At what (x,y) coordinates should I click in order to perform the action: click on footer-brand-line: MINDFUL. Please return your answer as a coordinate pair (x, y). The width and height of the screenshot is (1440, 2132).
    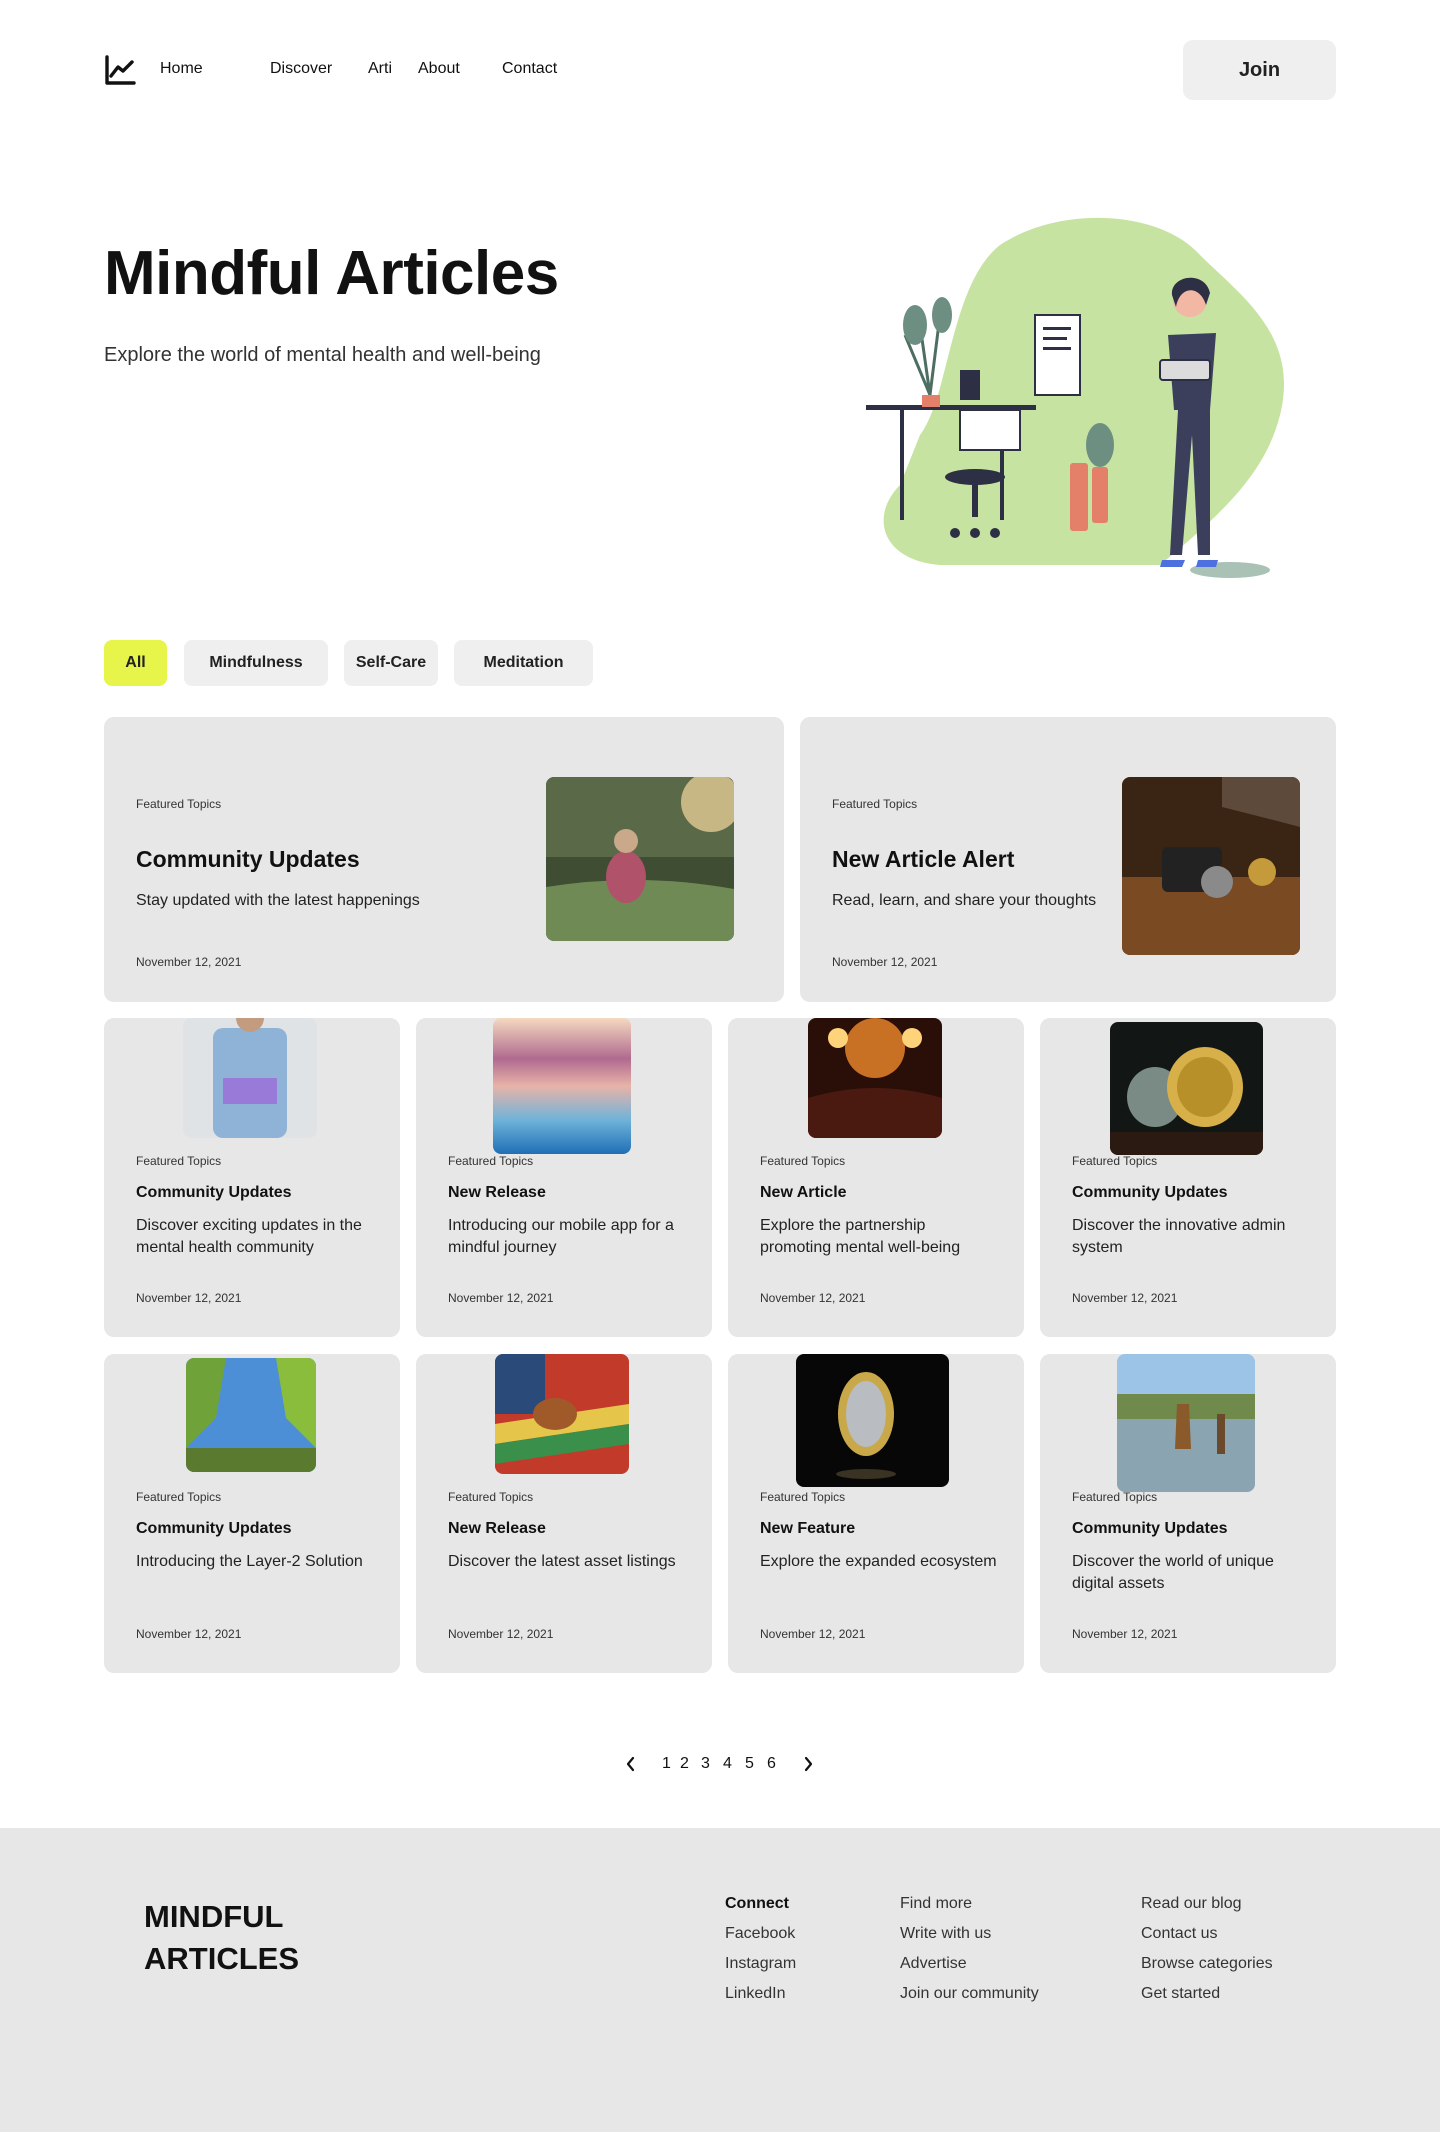
    Looking at the image, I should click on (214, 1916).